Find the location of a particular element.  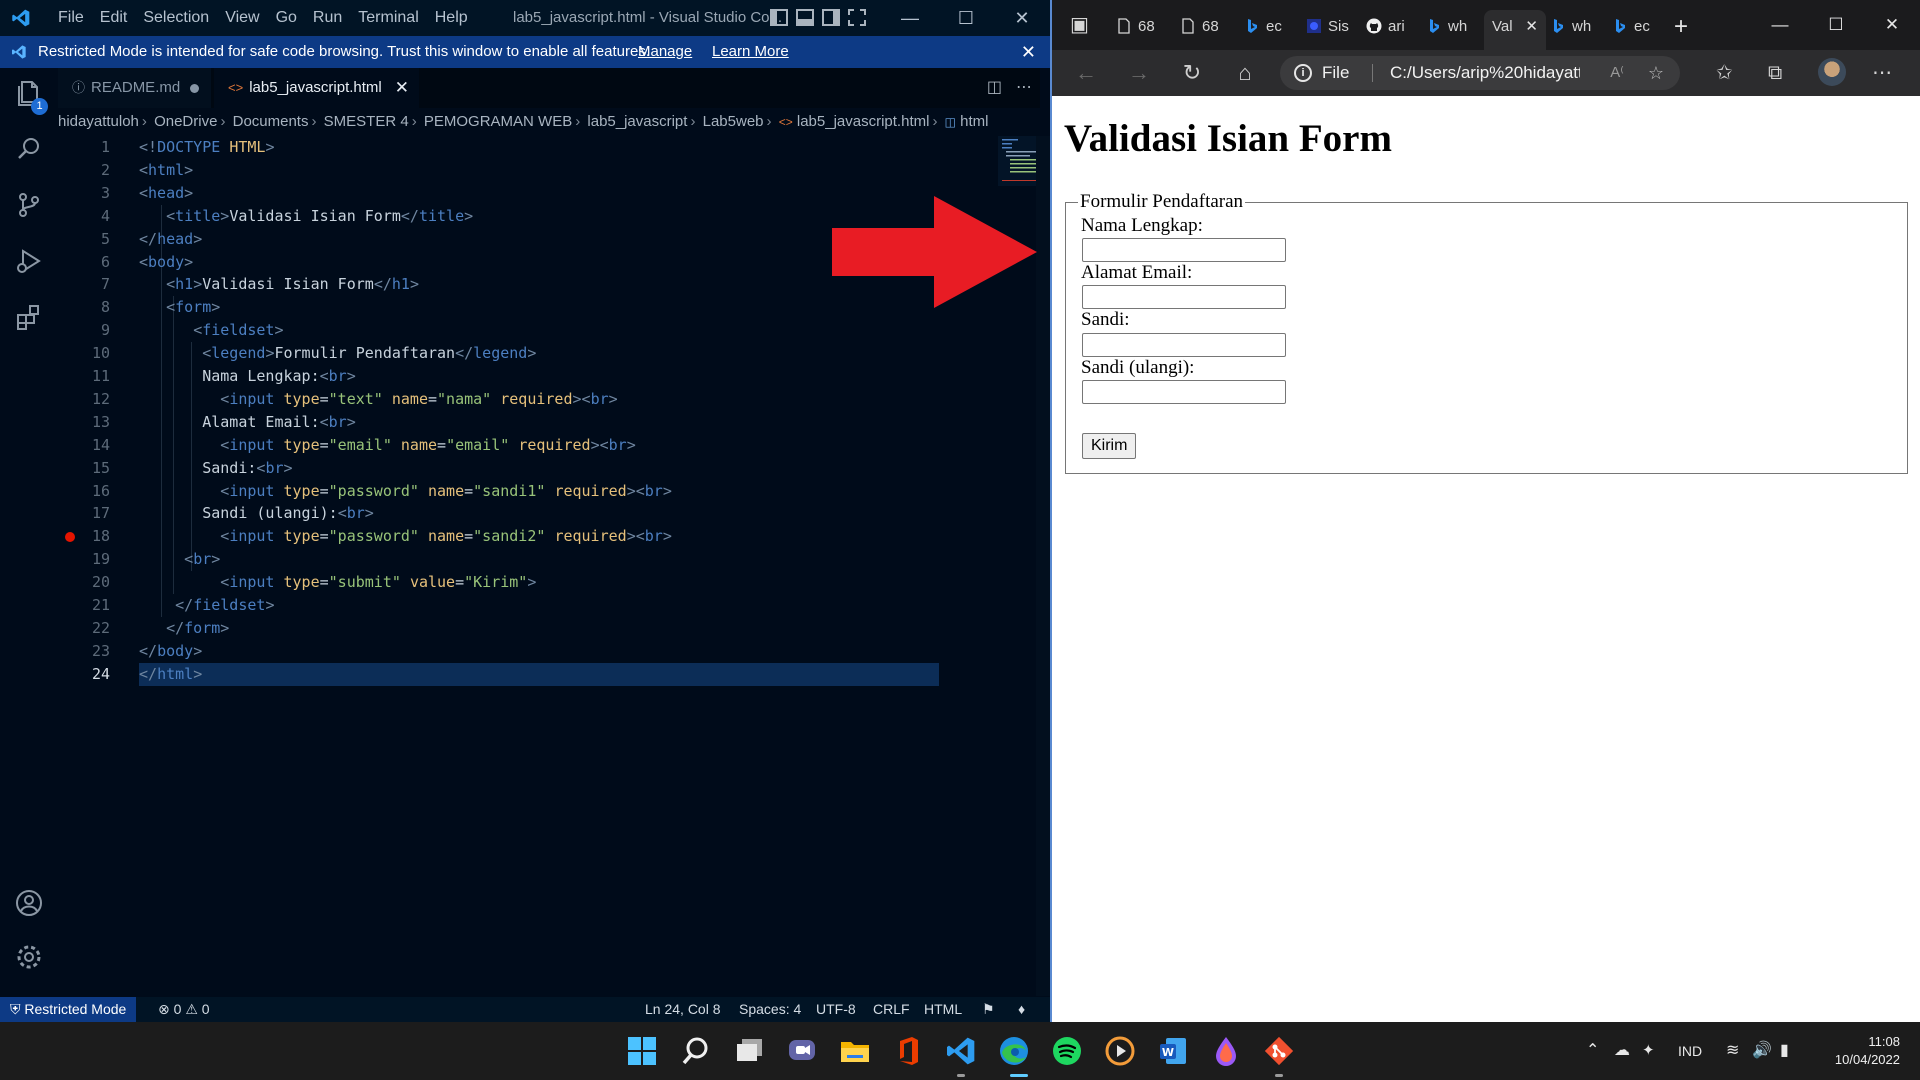

code-line: Sandi:<br> is located at coordinates (215, 468).